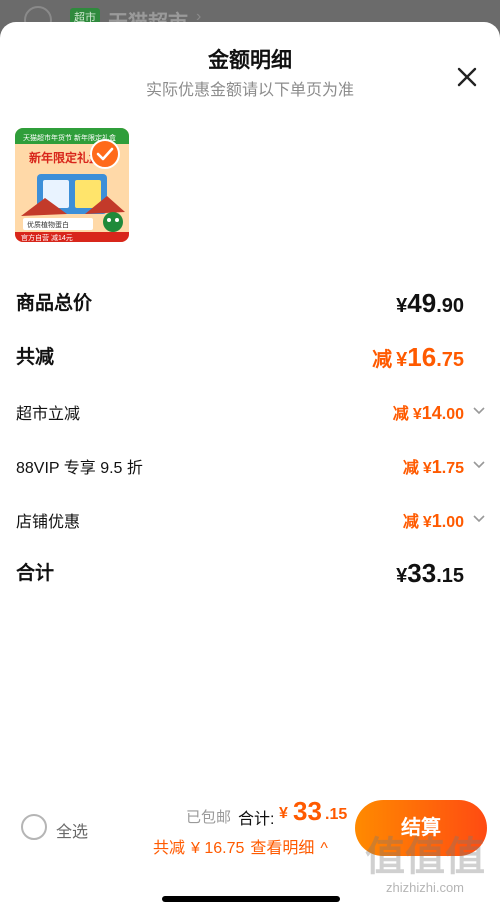 The height and width of the screenshot is (914, 500). What do you see at coordinates (251, 471) in the screenshot?
I see `row-88vip-discount: 88VIP 专享 9.5 折 减 ¥1.75` at bounding box center [251, 471].